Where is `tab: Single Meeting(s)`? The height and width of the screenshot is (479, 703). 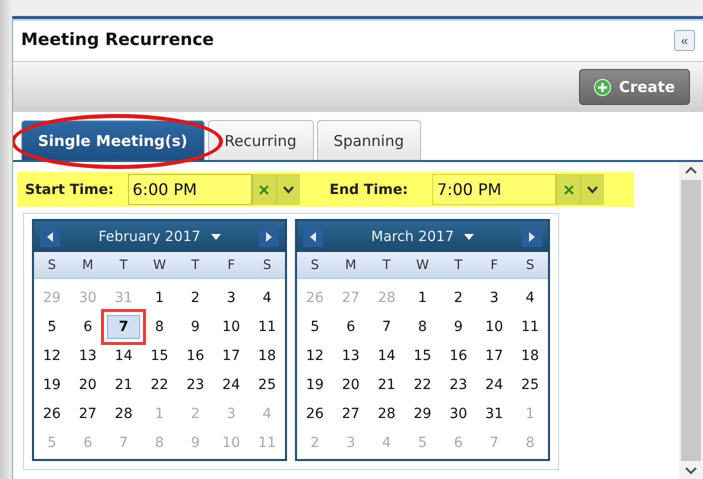 tab: Single Meeting(s) is located at coordinates (113, 140).